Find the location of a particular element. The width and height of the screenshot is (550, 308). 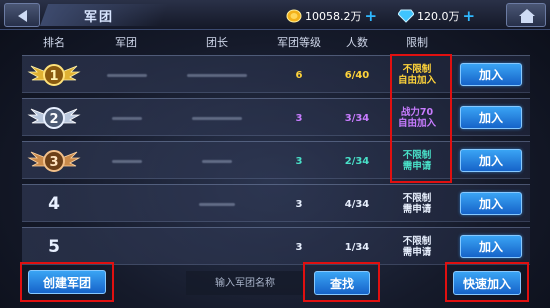

back-arrow-icon is located at coordinates (22, 16).